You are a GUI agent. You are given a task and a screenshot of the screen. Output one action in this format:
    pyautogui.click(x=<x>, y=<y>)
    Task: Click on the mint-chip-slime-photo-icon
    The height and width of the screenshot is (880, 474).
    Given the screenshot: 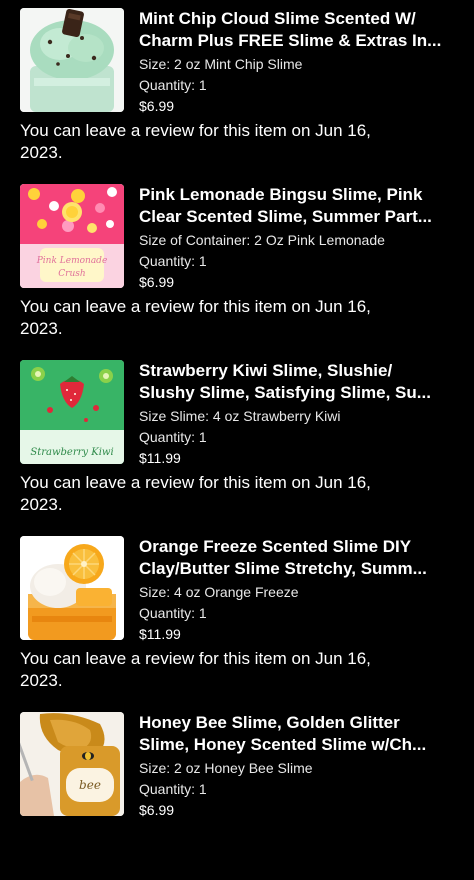 What is the action you would take?
    pyautogui.click(x=72, y=60)
    